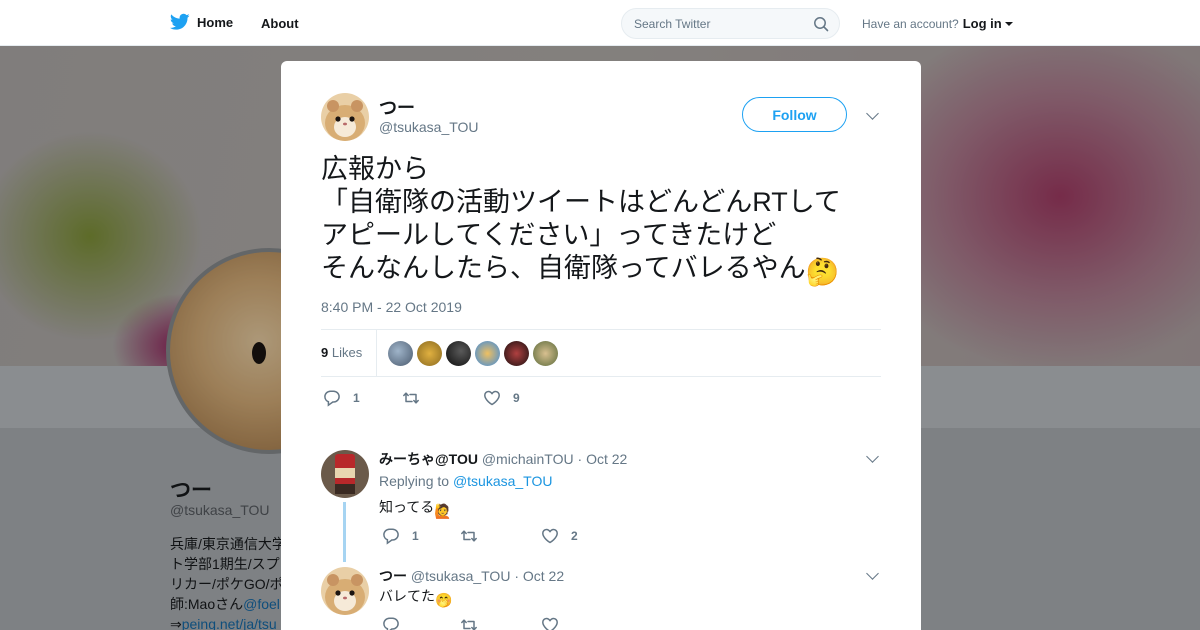 The image size is (1200, 630). What do you see at coordinates (601, 353) in the screenshot?
I see `tweet-stats: 9 Likes` at bounding box center [601, 353].